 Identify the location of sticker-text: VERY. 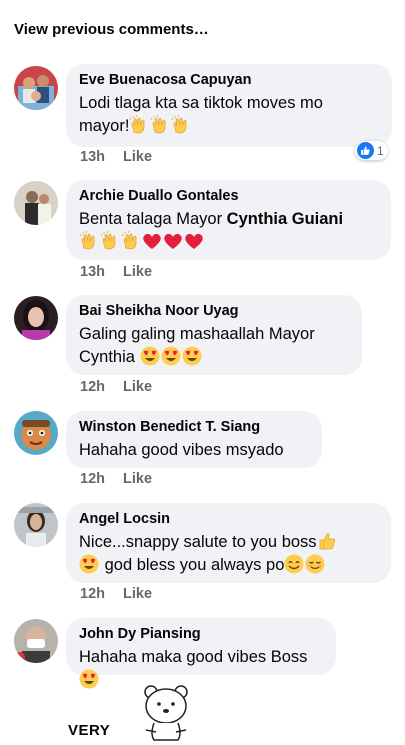
(89, 730).